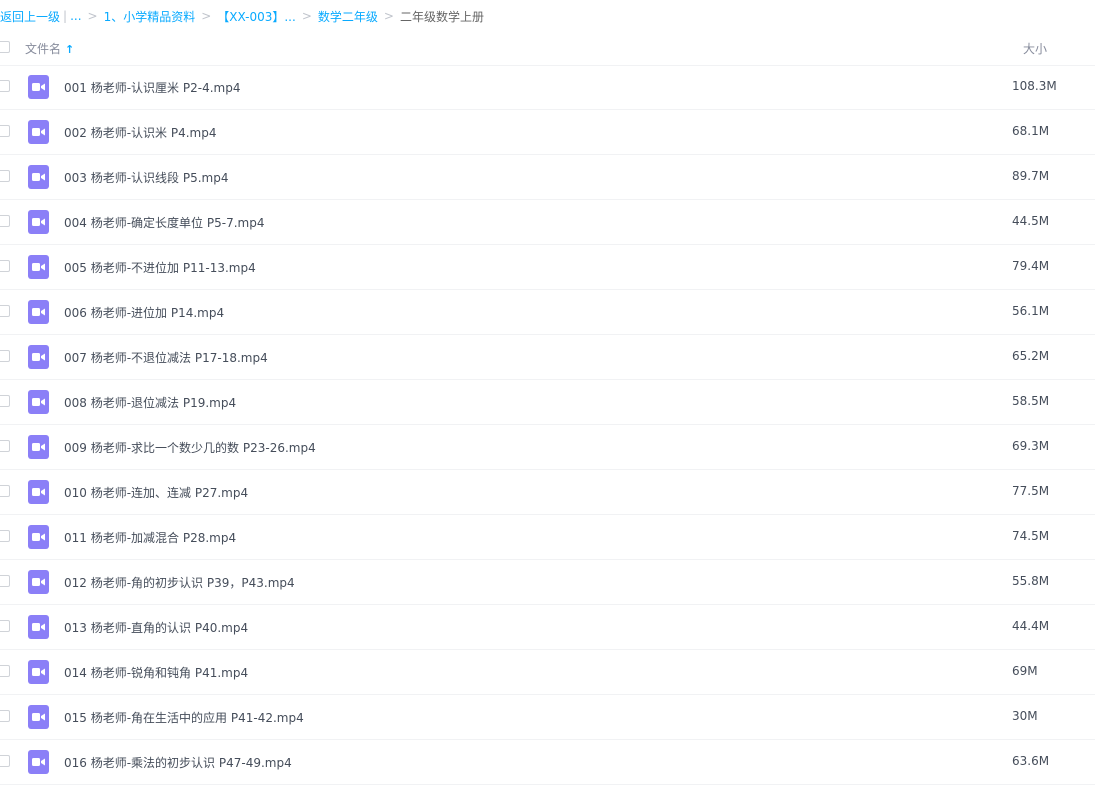 The width and height of the screenshot is (1095, 785). I want to click on file-size: 65.2M, so click(1031, 356).